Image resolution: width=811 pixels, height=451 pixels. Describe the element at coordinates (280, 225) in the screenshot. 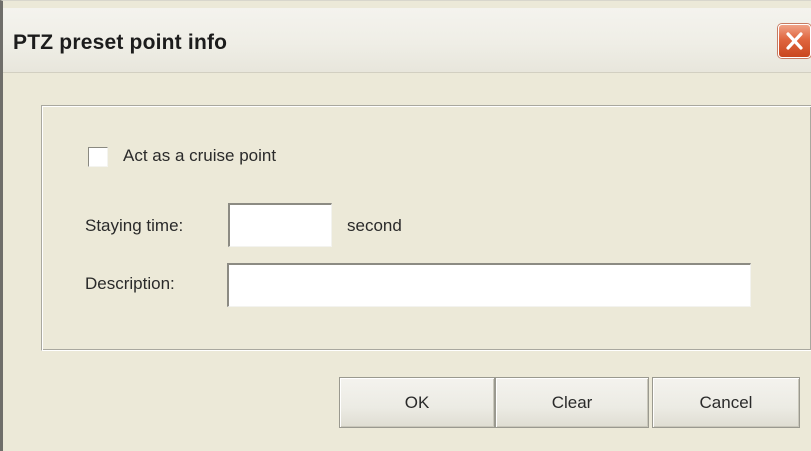

I see `staying-time-input` at that location.